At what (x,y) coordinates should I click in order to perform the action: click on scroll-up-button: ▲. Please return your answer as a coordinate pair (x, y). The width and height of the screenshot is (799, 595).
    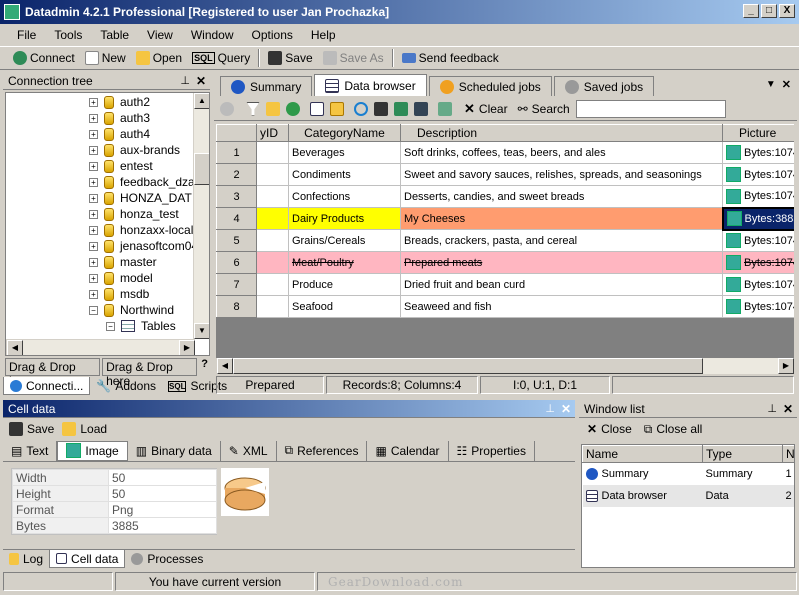
    Looking at the image, I should click on (201, 101).